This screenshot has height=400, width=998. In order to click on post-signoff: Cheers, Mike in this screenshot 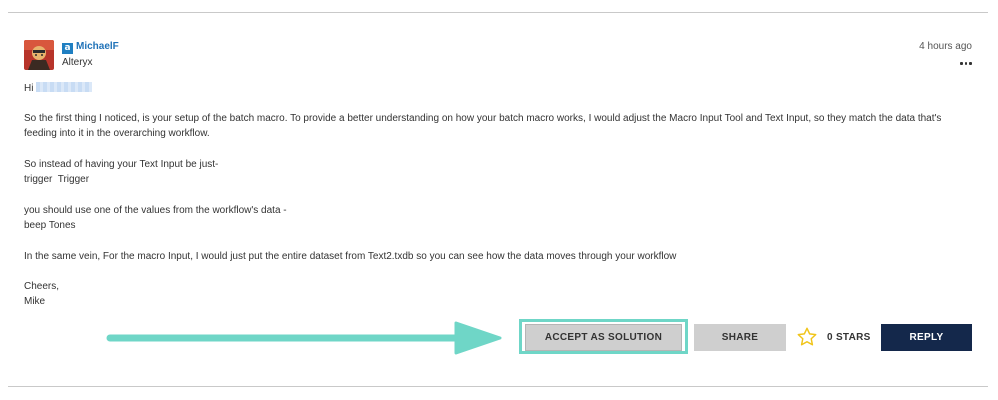, I will do `click(499, 294)`.